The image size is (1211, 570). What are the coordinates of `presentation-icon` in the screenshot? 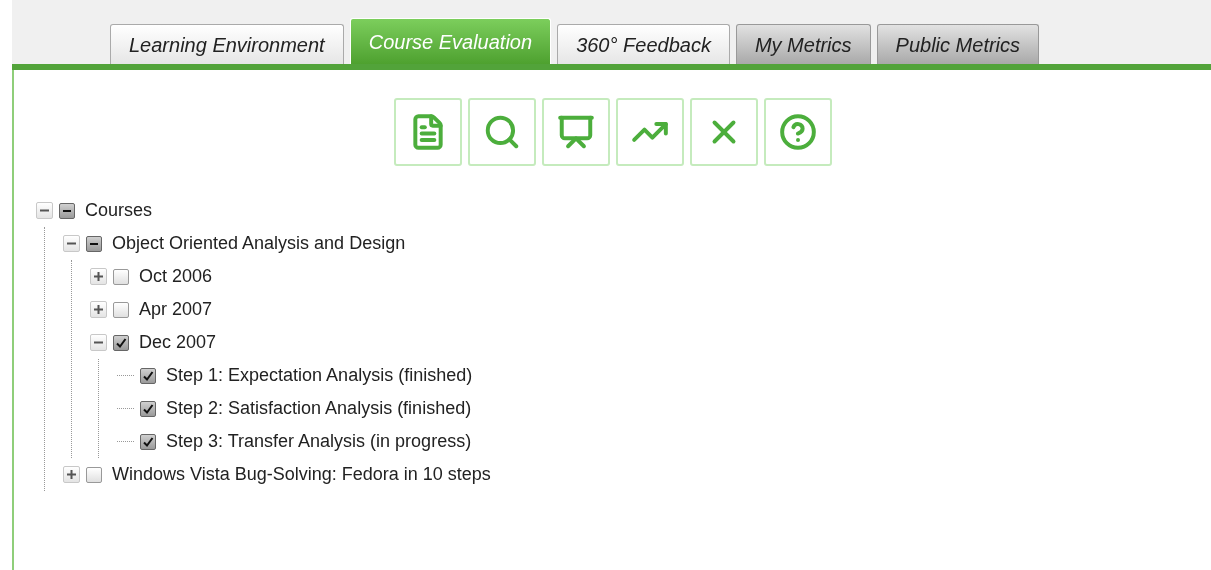 It's located at (575, 132).